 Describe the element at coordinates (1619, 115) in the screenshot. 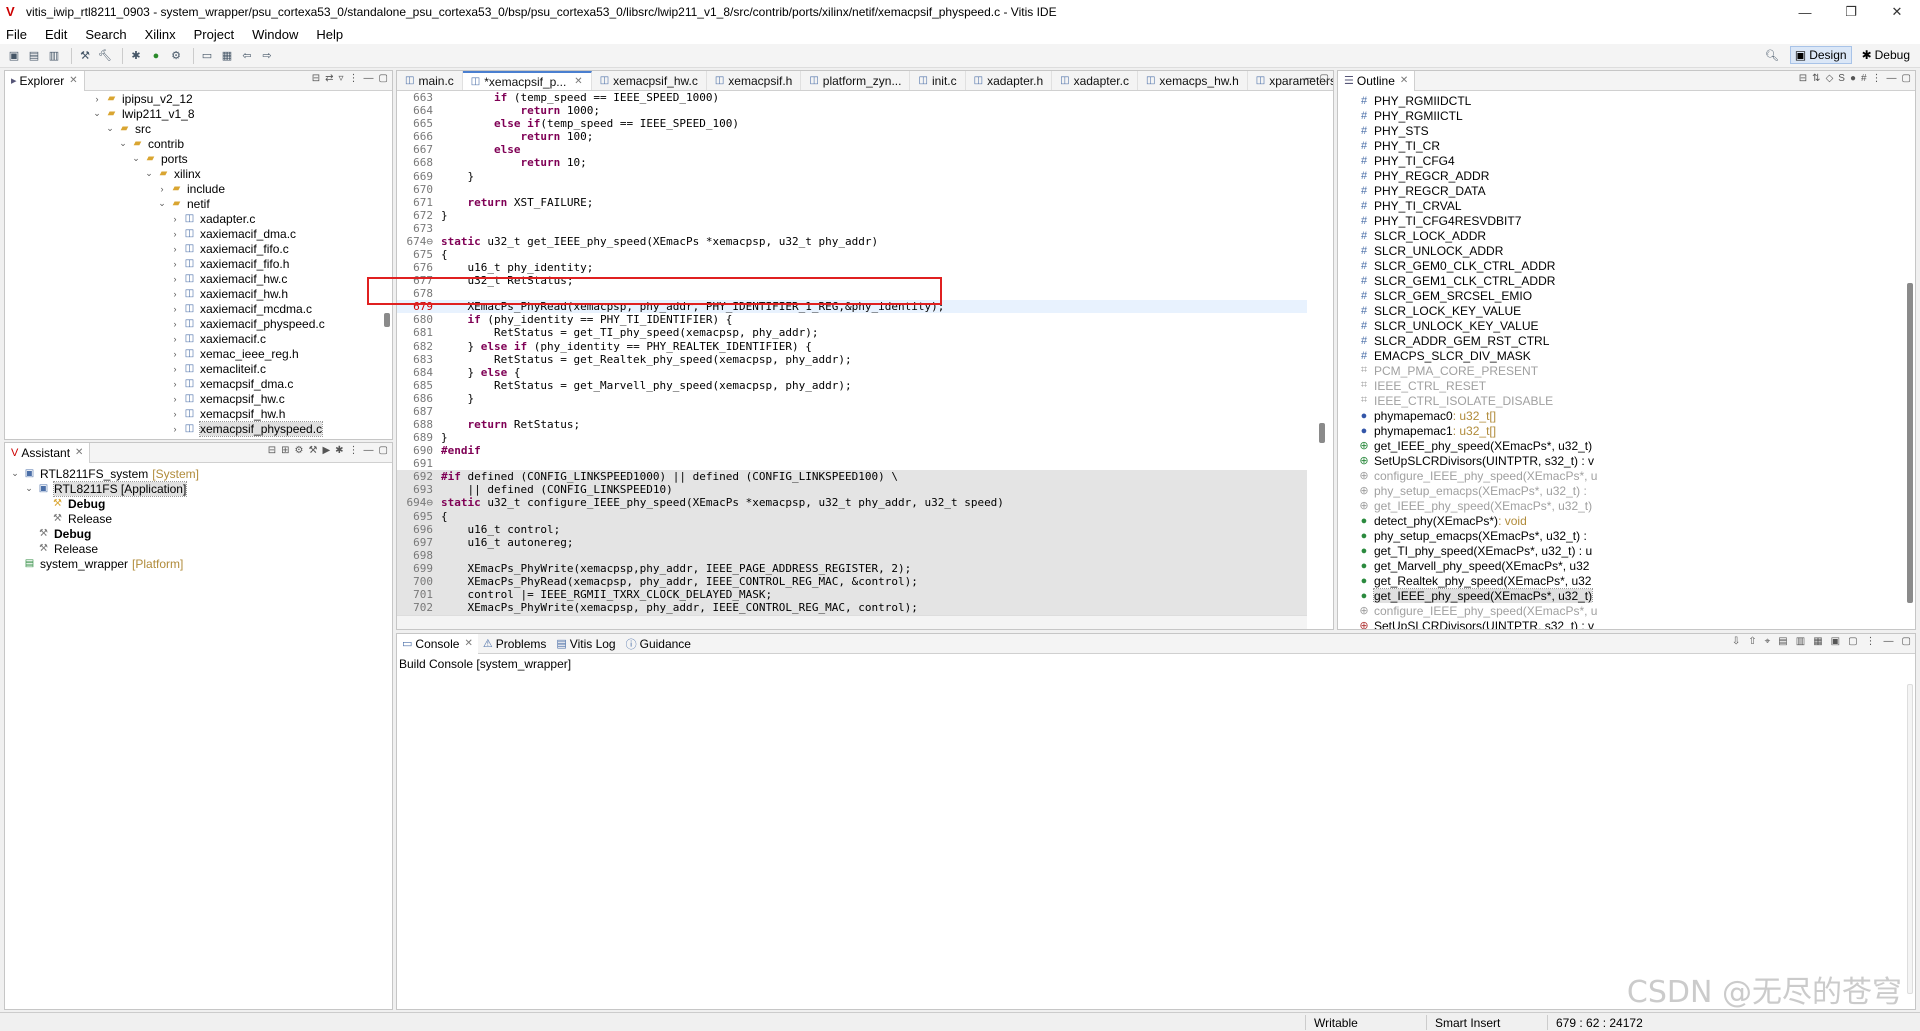

I see `outline-item: # PHY_RGMIICTL` at that location.